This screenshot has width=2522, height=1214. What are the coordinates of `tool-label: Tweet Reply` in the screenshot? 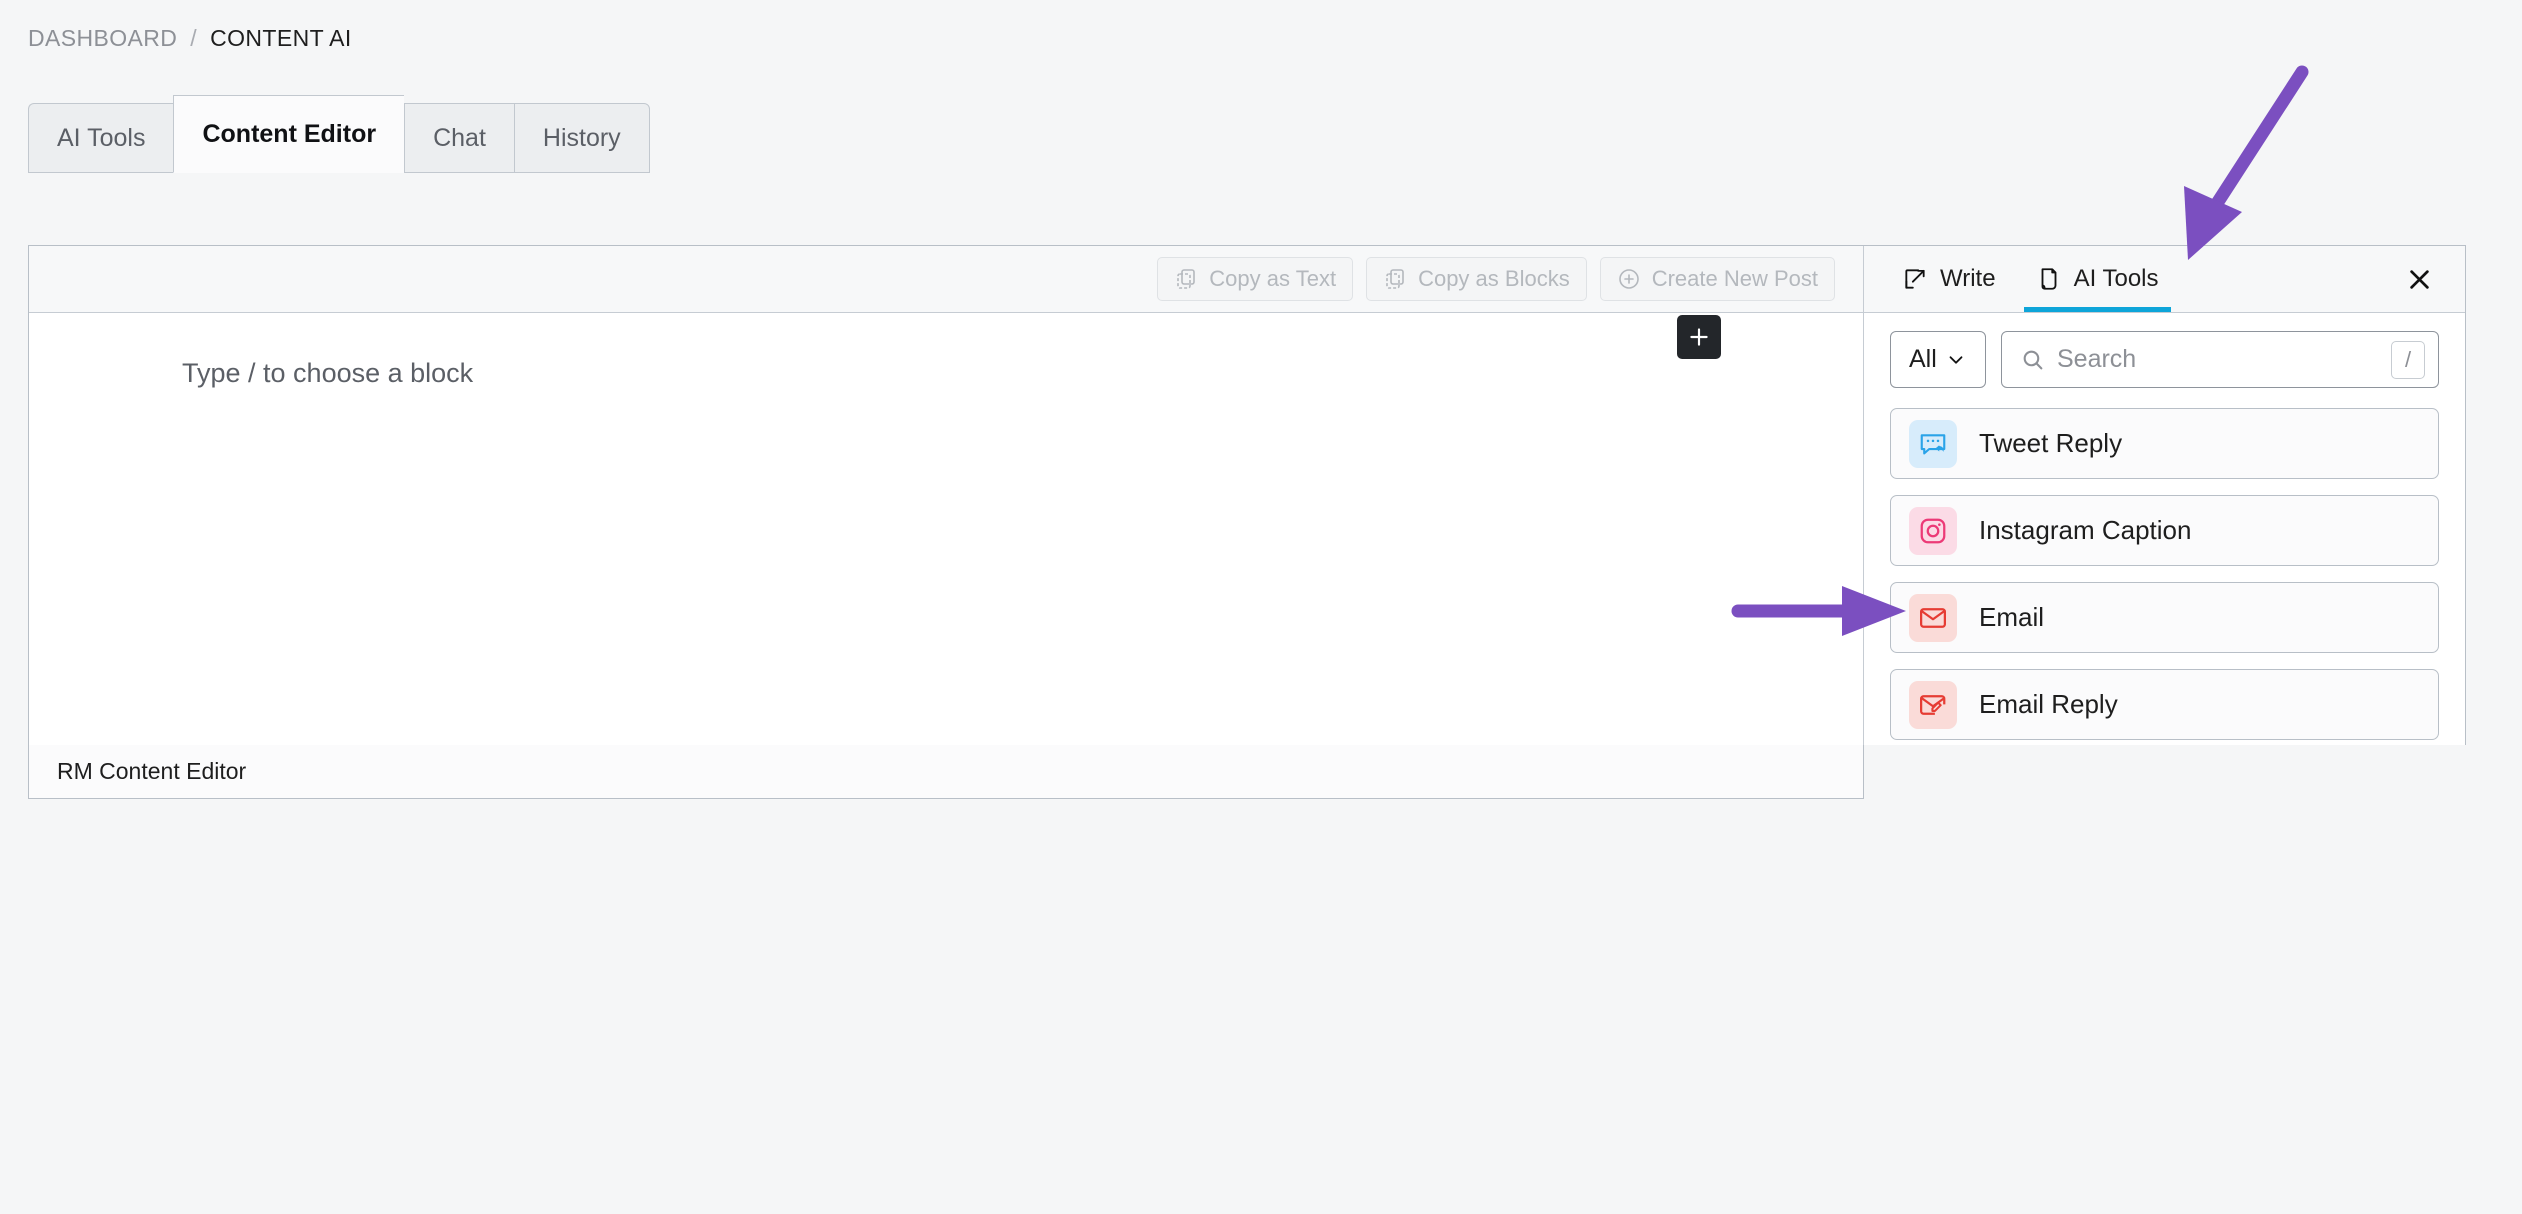 It's located at (2051, 443).